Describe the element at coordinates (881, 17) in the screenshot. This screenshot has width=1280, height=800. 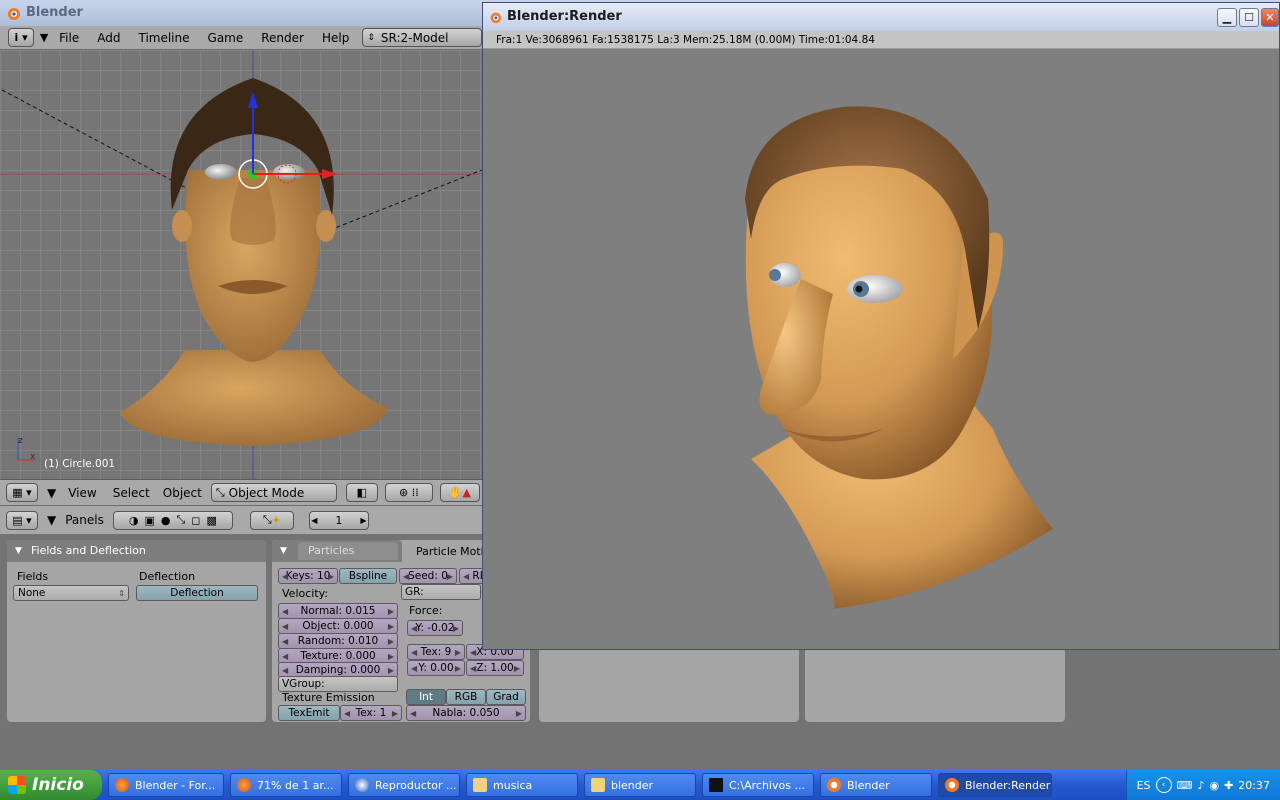
I see `render-window-titlebar: Blender:Render ▁ ☐ ✕` at that location.